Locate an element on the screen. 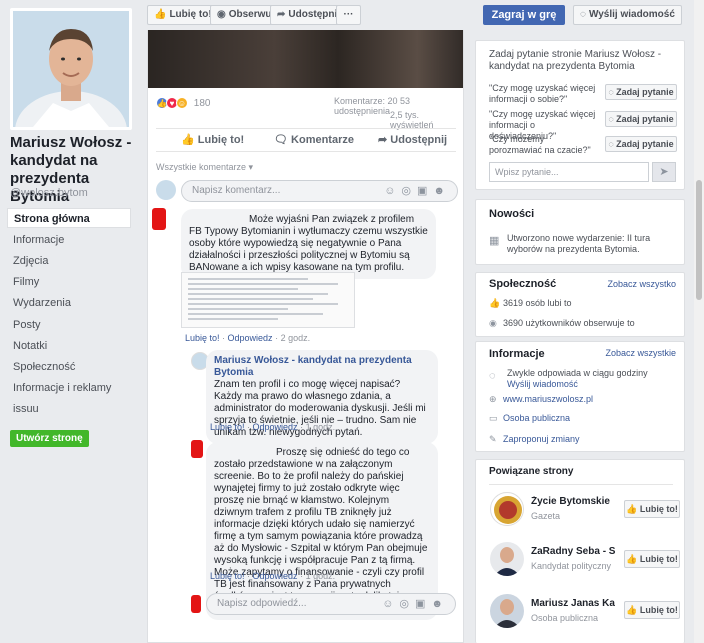 This screenshot has height=643, width=704. attached-screenshot is located at coordinates (268, 300).